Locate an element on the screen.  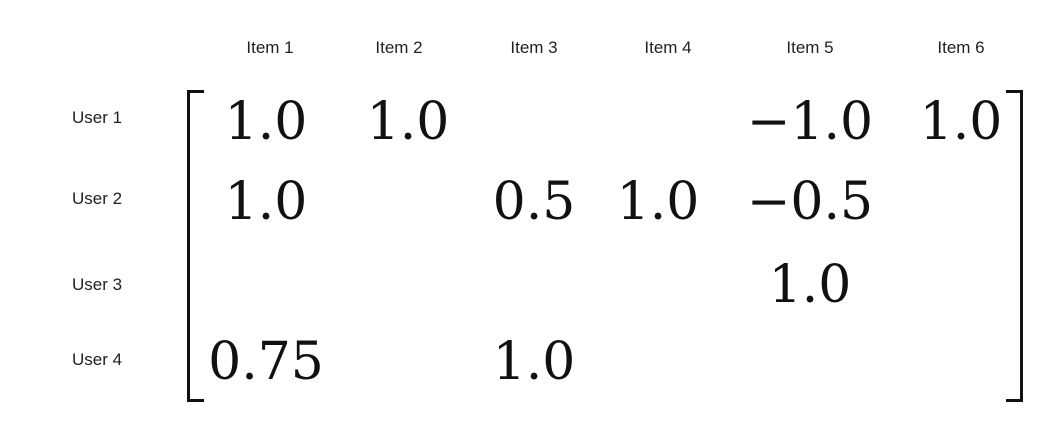
column-header-item-3: Item 3 is located at coordinates (534, 47).